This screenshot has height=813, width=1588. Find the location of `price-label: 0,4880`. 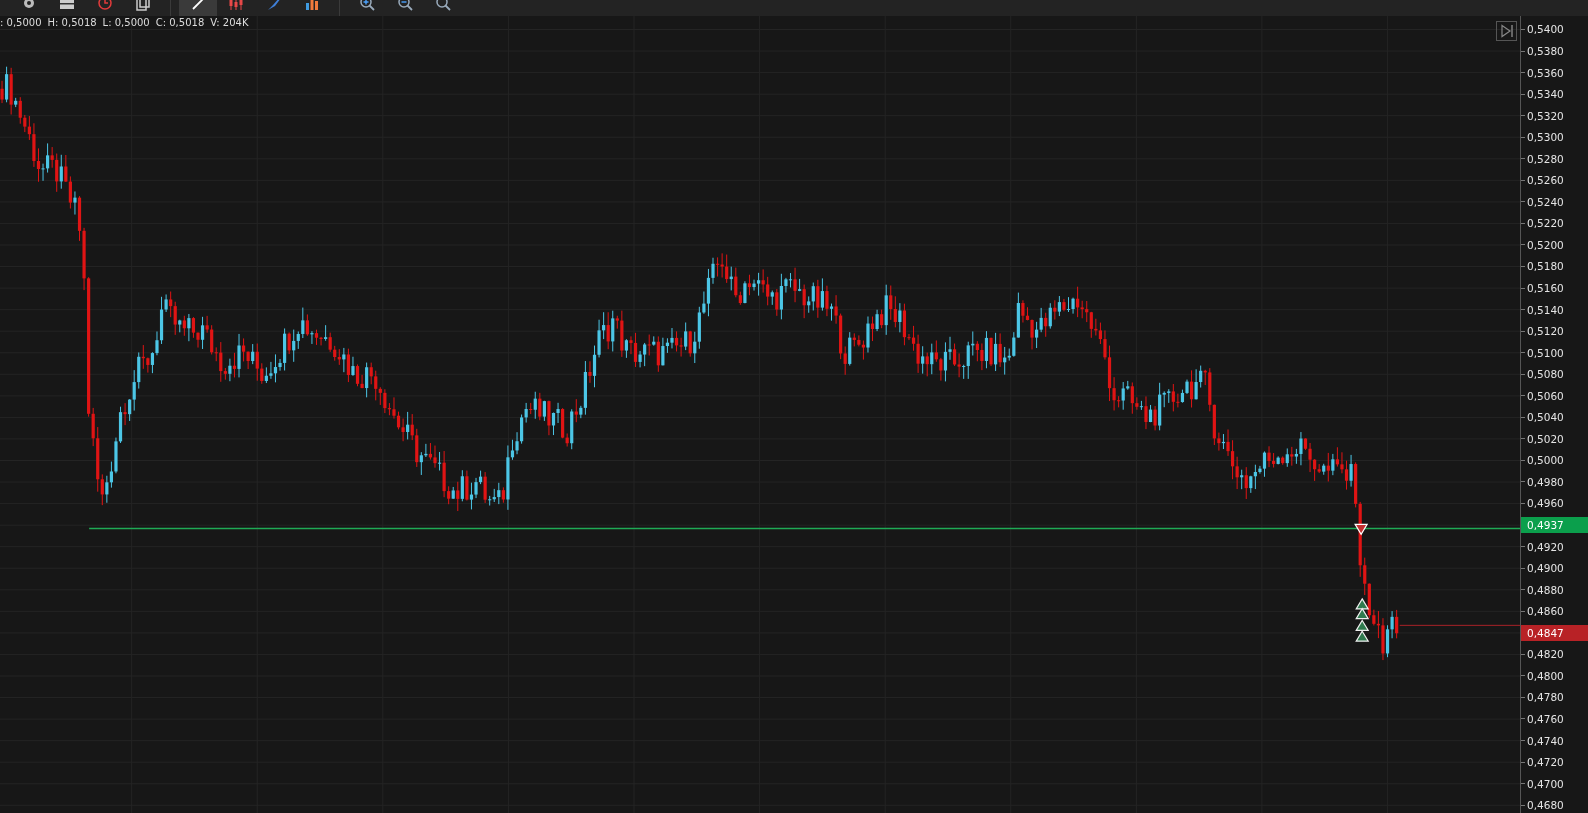

price-label: 0,4880 is located at coordinates (1545, 589).